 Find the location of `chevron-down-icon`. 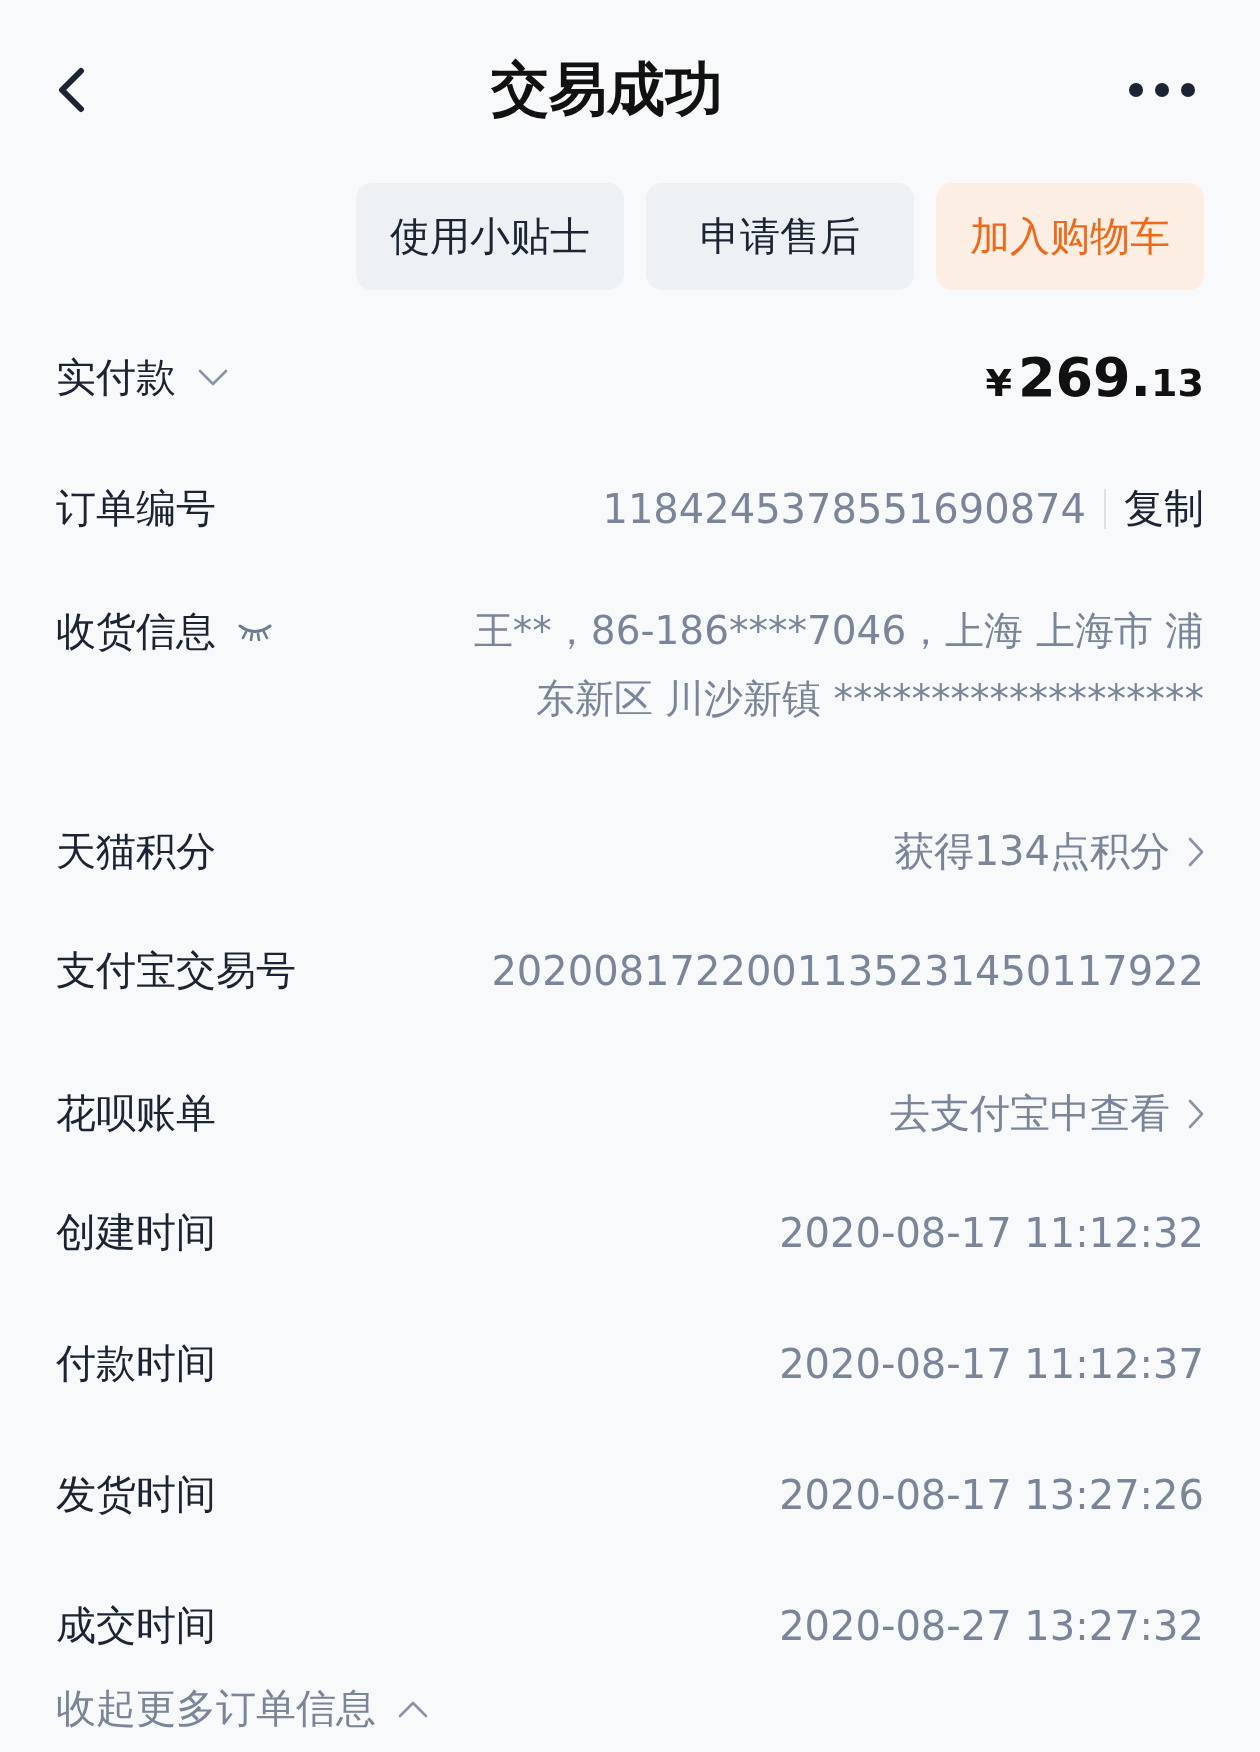

chevron-down-icon is located at coordinates (213, 377).